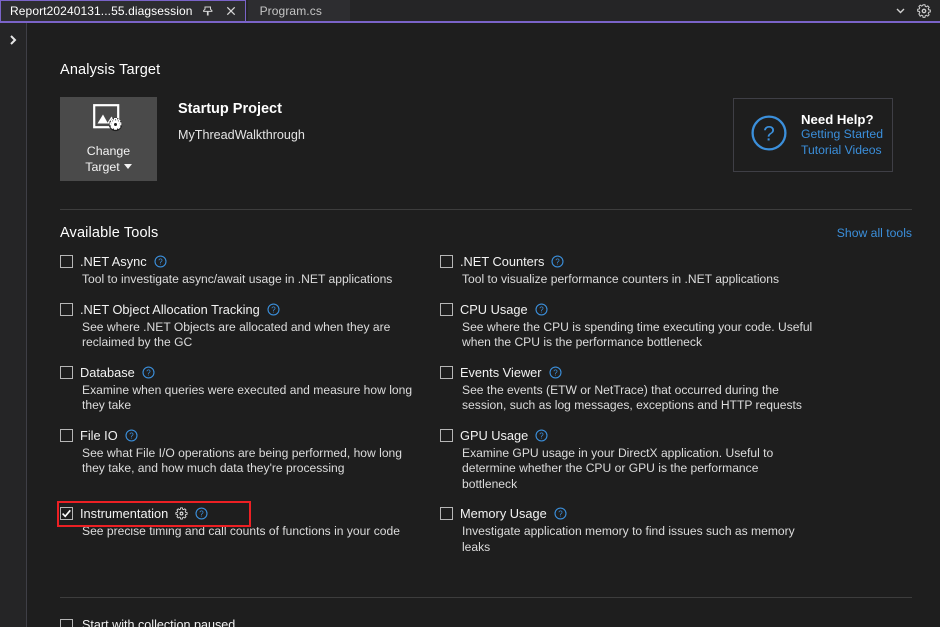 The height and width of the screenshot is (627, 940). I want to click on caret-down-icon, so click(128, 166).